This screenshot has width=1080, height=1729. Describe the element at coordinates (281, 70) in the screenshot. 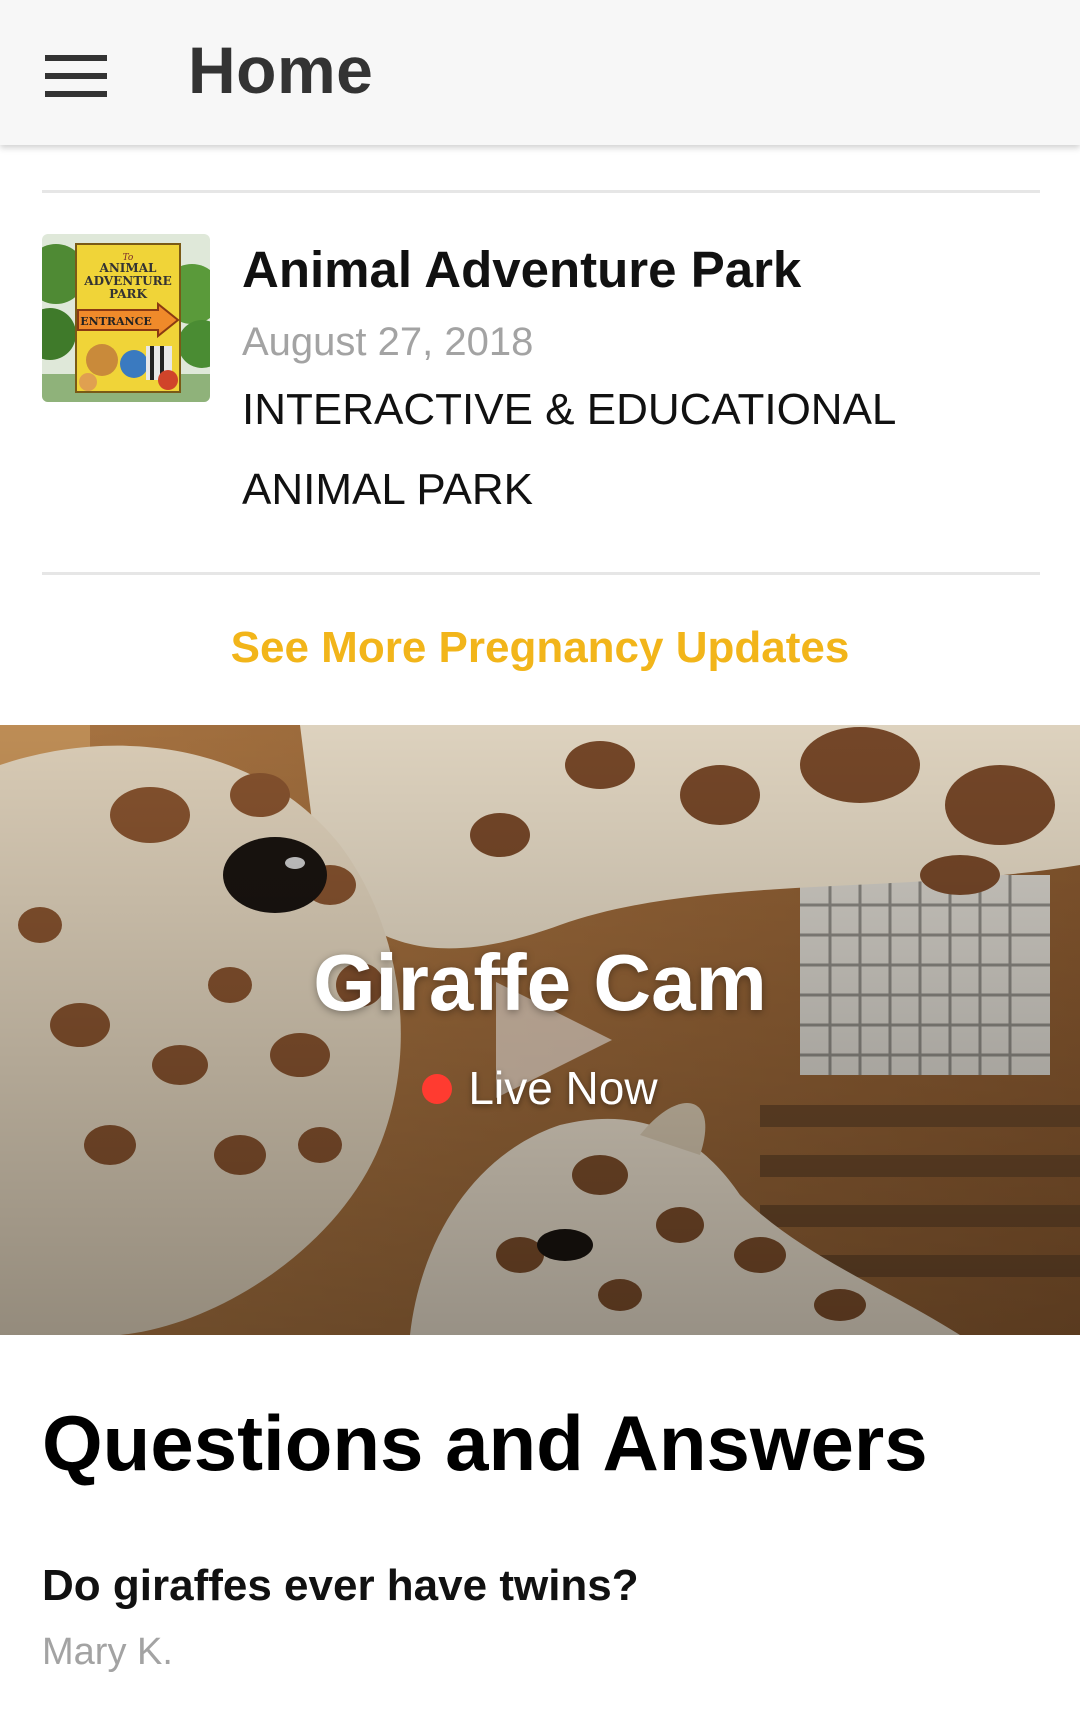

I see `page-title: Home` at that location.